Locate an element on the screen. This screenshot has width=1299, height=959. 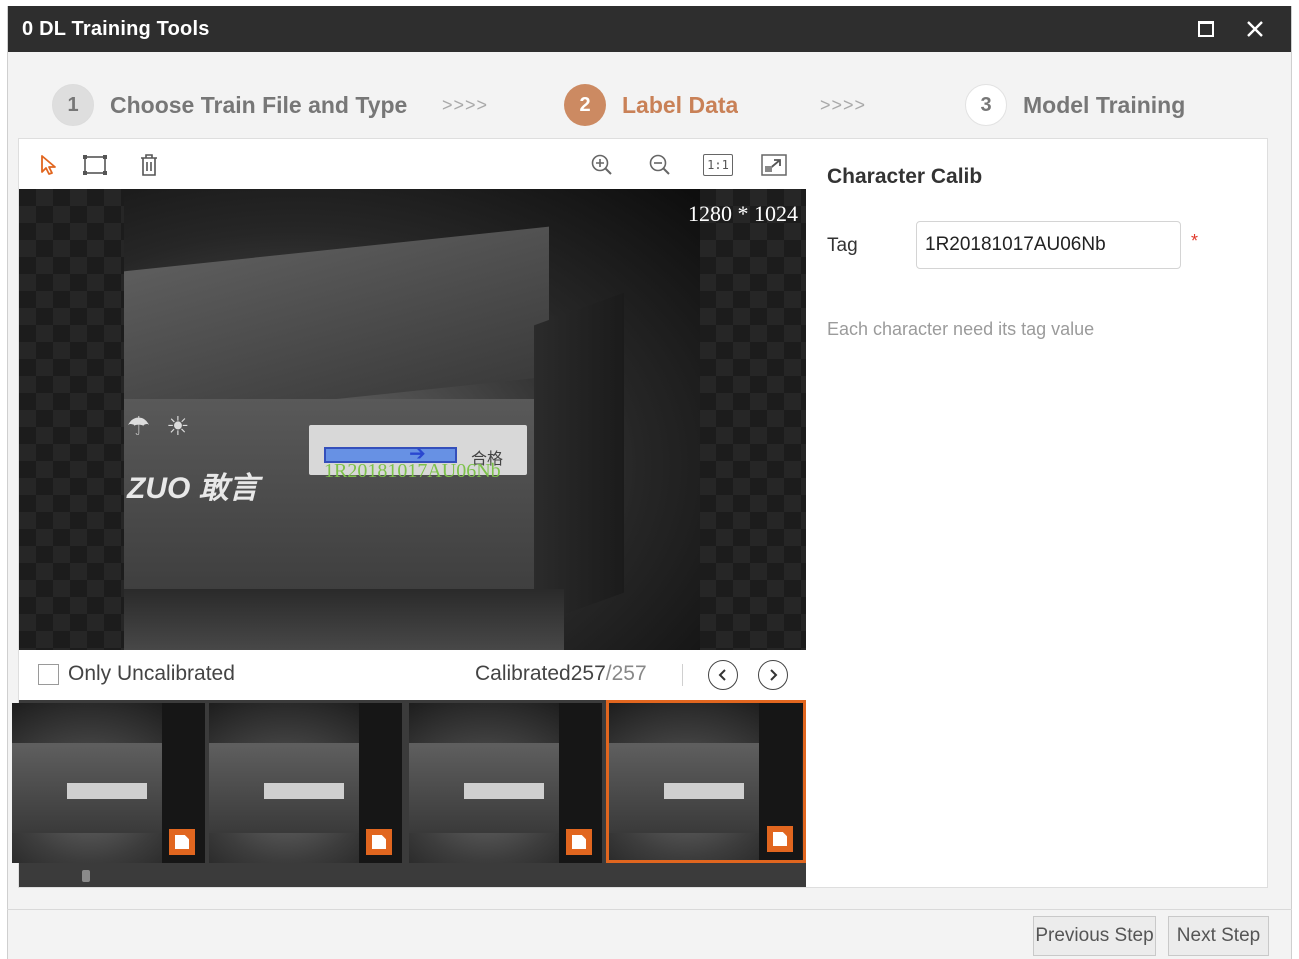
actual-size-label: 1:1 is located at coordinates (718, 165).